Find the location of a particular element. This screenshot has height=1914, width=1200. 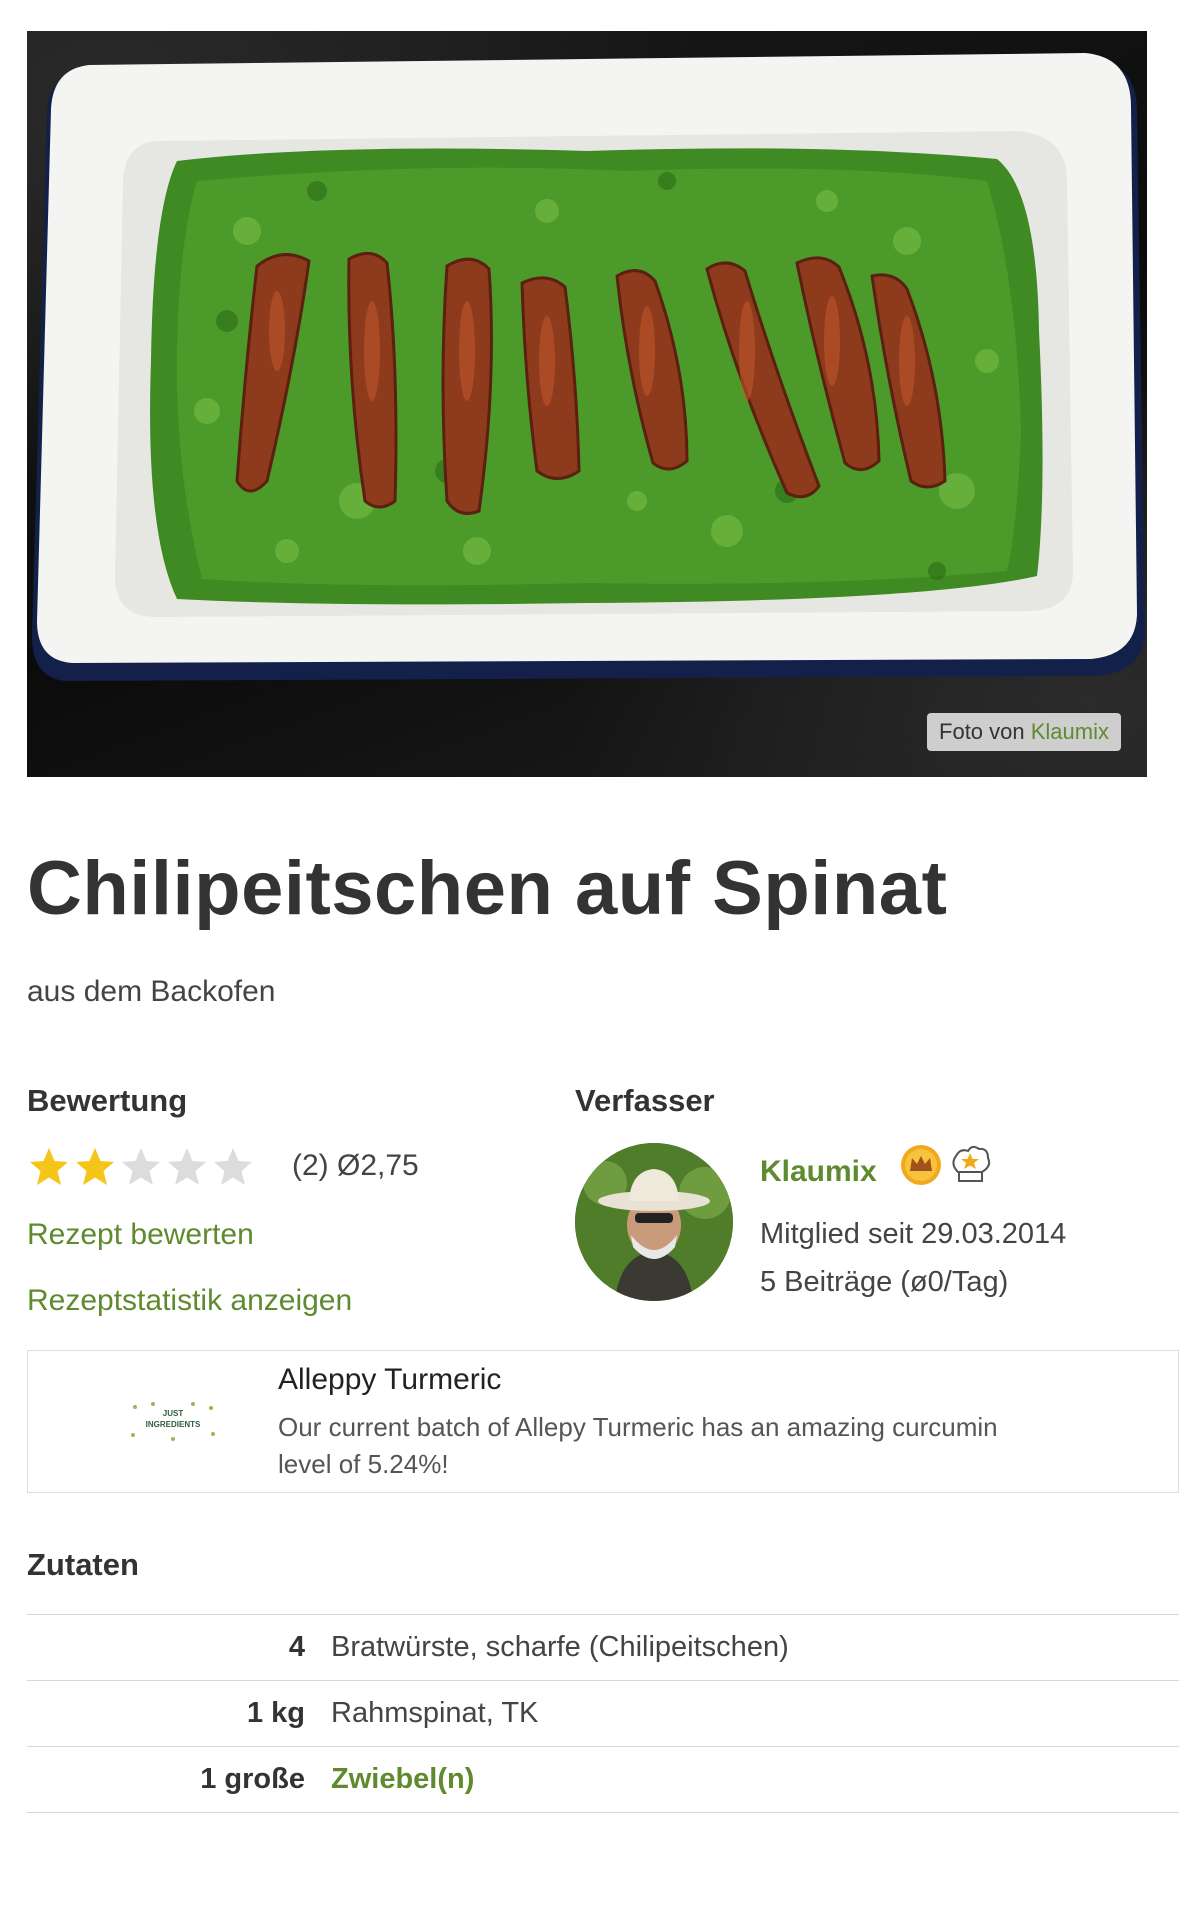

rating-stars is located at coordinates (141, 1167).